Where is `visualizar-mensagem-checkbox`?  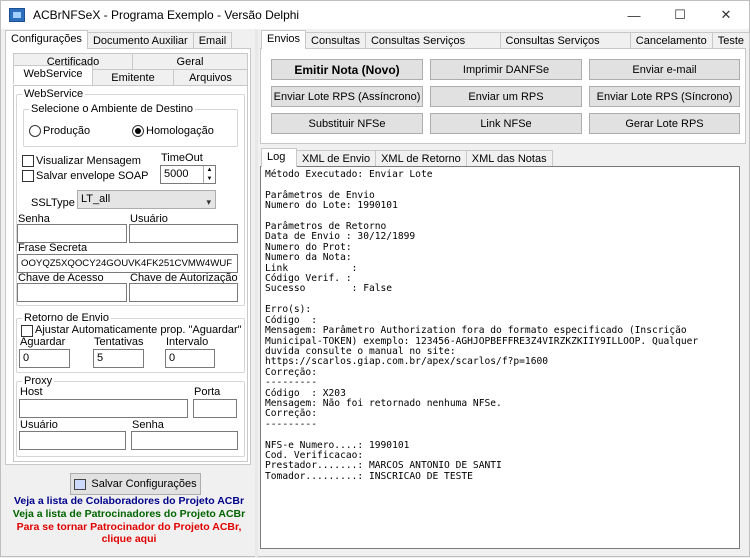
visualizar-mensagem-checkbox is located at coordinates (28, 161).